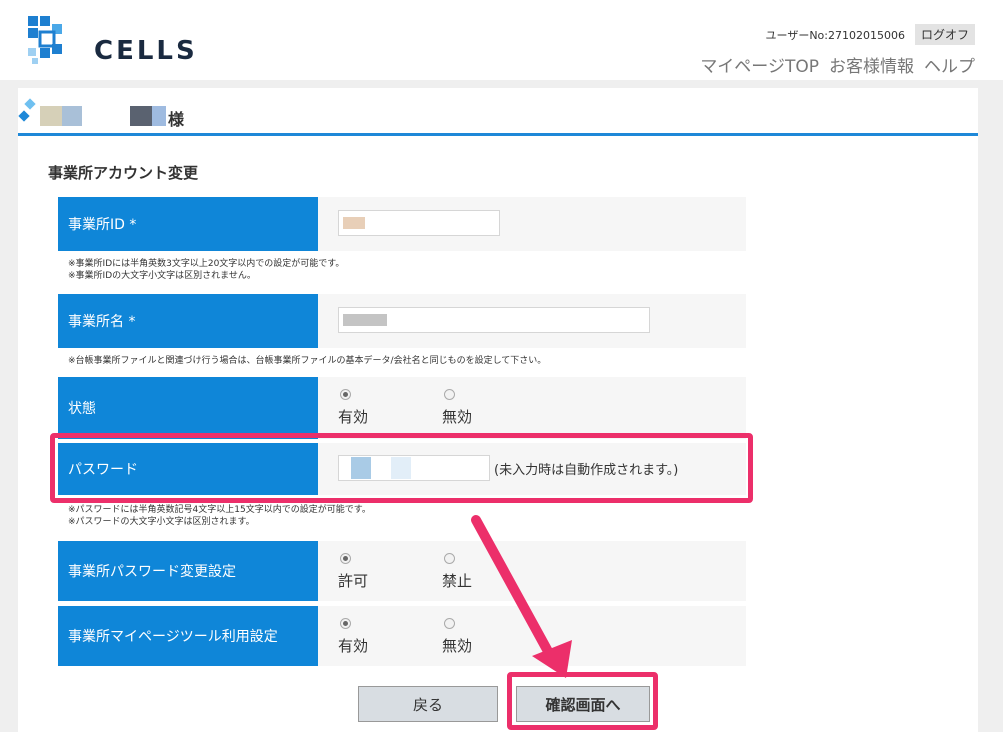 This screenshot has height=732, width=1003. I want to click on user-info: ユーザーNo:27102015006 ログオフ, so click(870, 34).